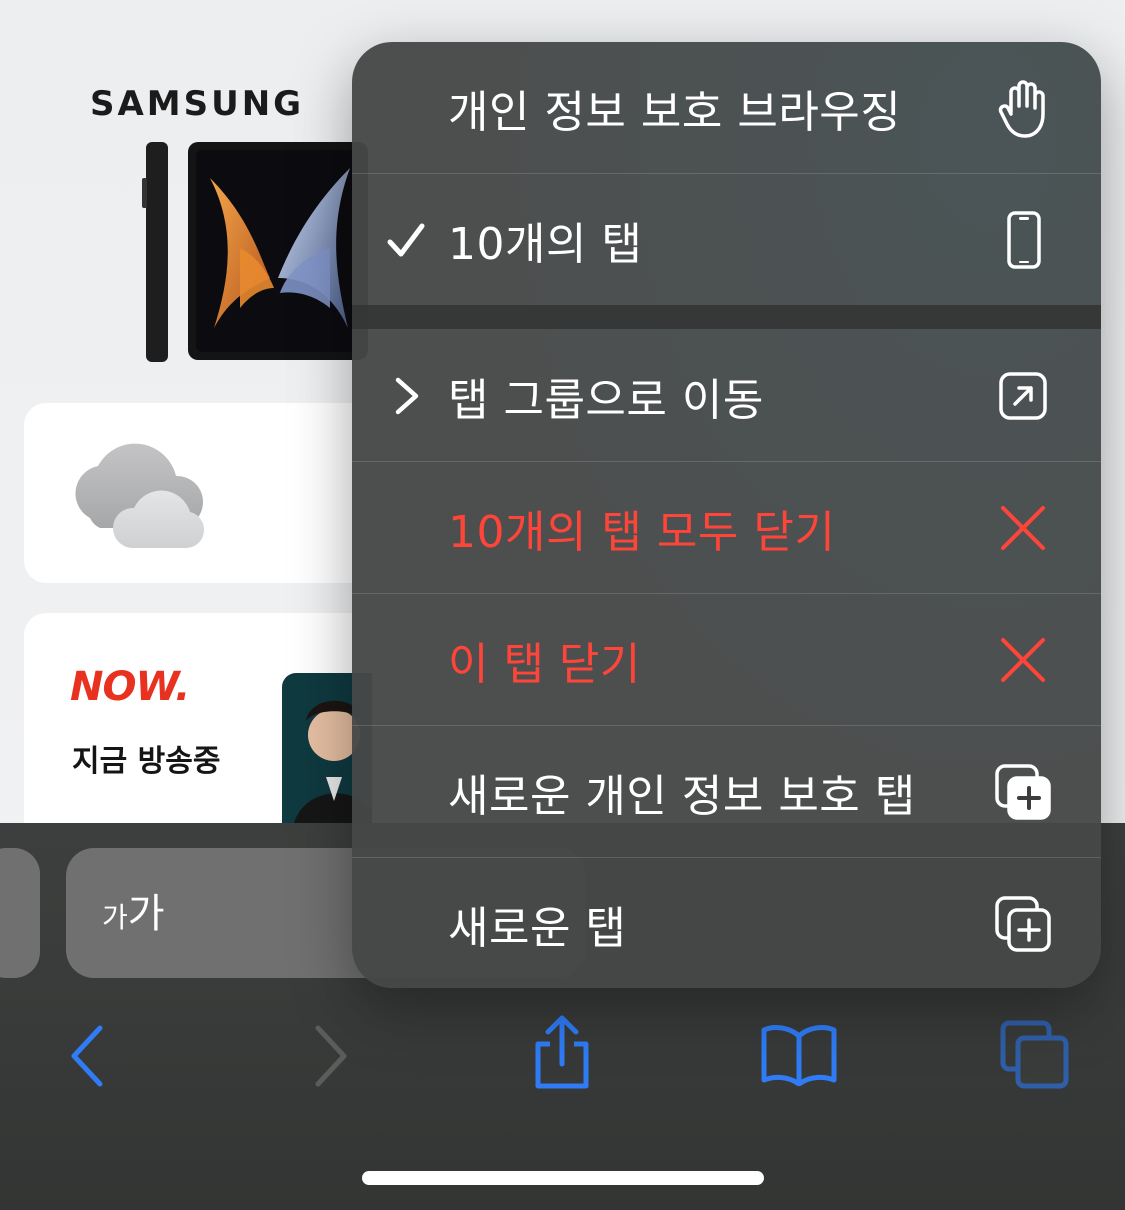 The width and height of the screenshot is (1125, 1210). Describe the element at coordinates (544, 664) in the screenshot. I see `menu-item-label: 이 탭 닫기` at that location.